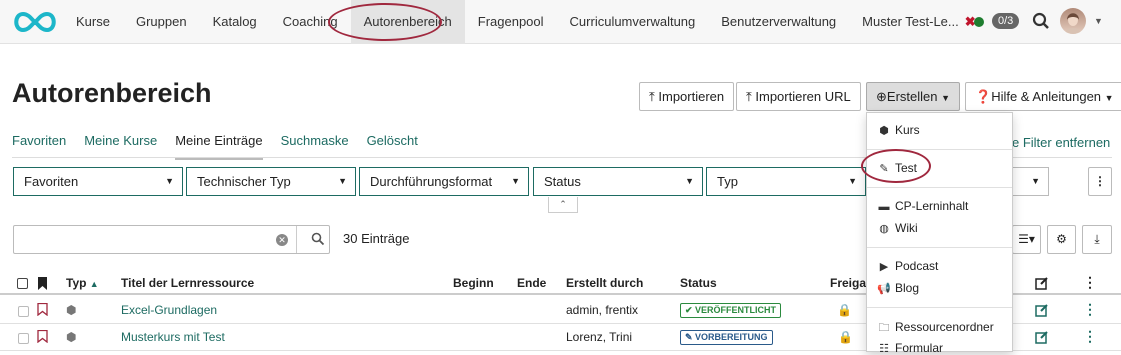 Image resolution: width=1121 pixels, height=355 pixels. What do you see at coordinates (271, 181) in the screenshot?
I see `filter-technischer-typ: Technischer Typ ▼` at bounding box center [271, 181].